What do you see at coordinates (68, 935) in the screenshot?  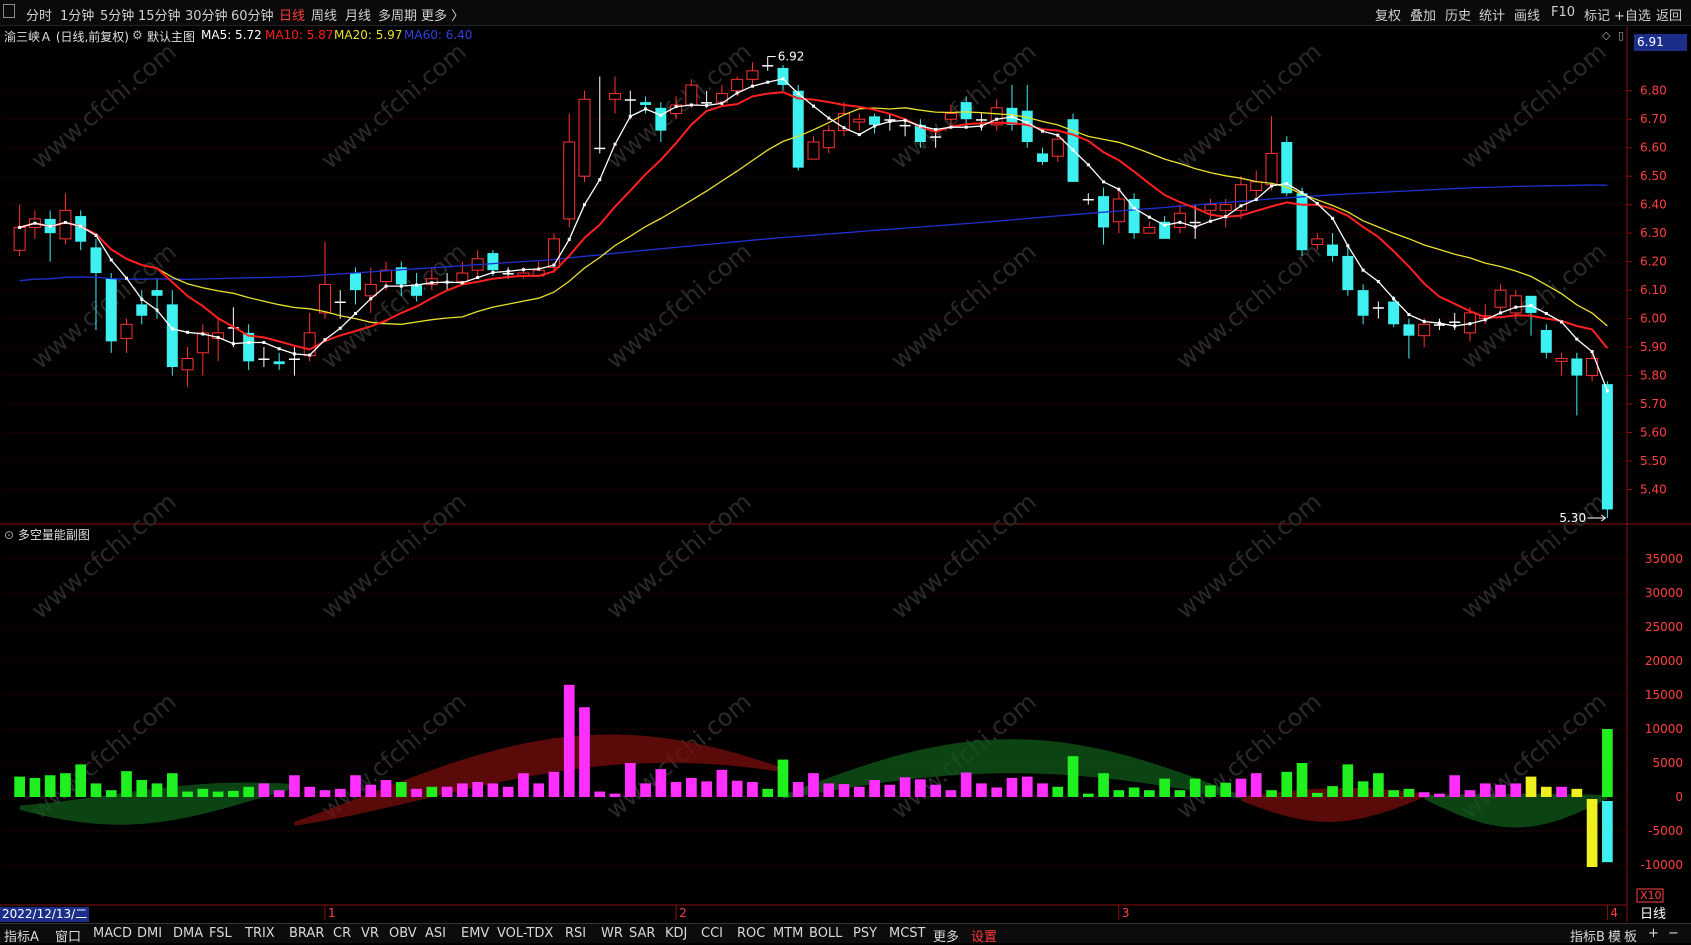 I see `indicator-tab: 窗口` at bounding box center [68, 935].